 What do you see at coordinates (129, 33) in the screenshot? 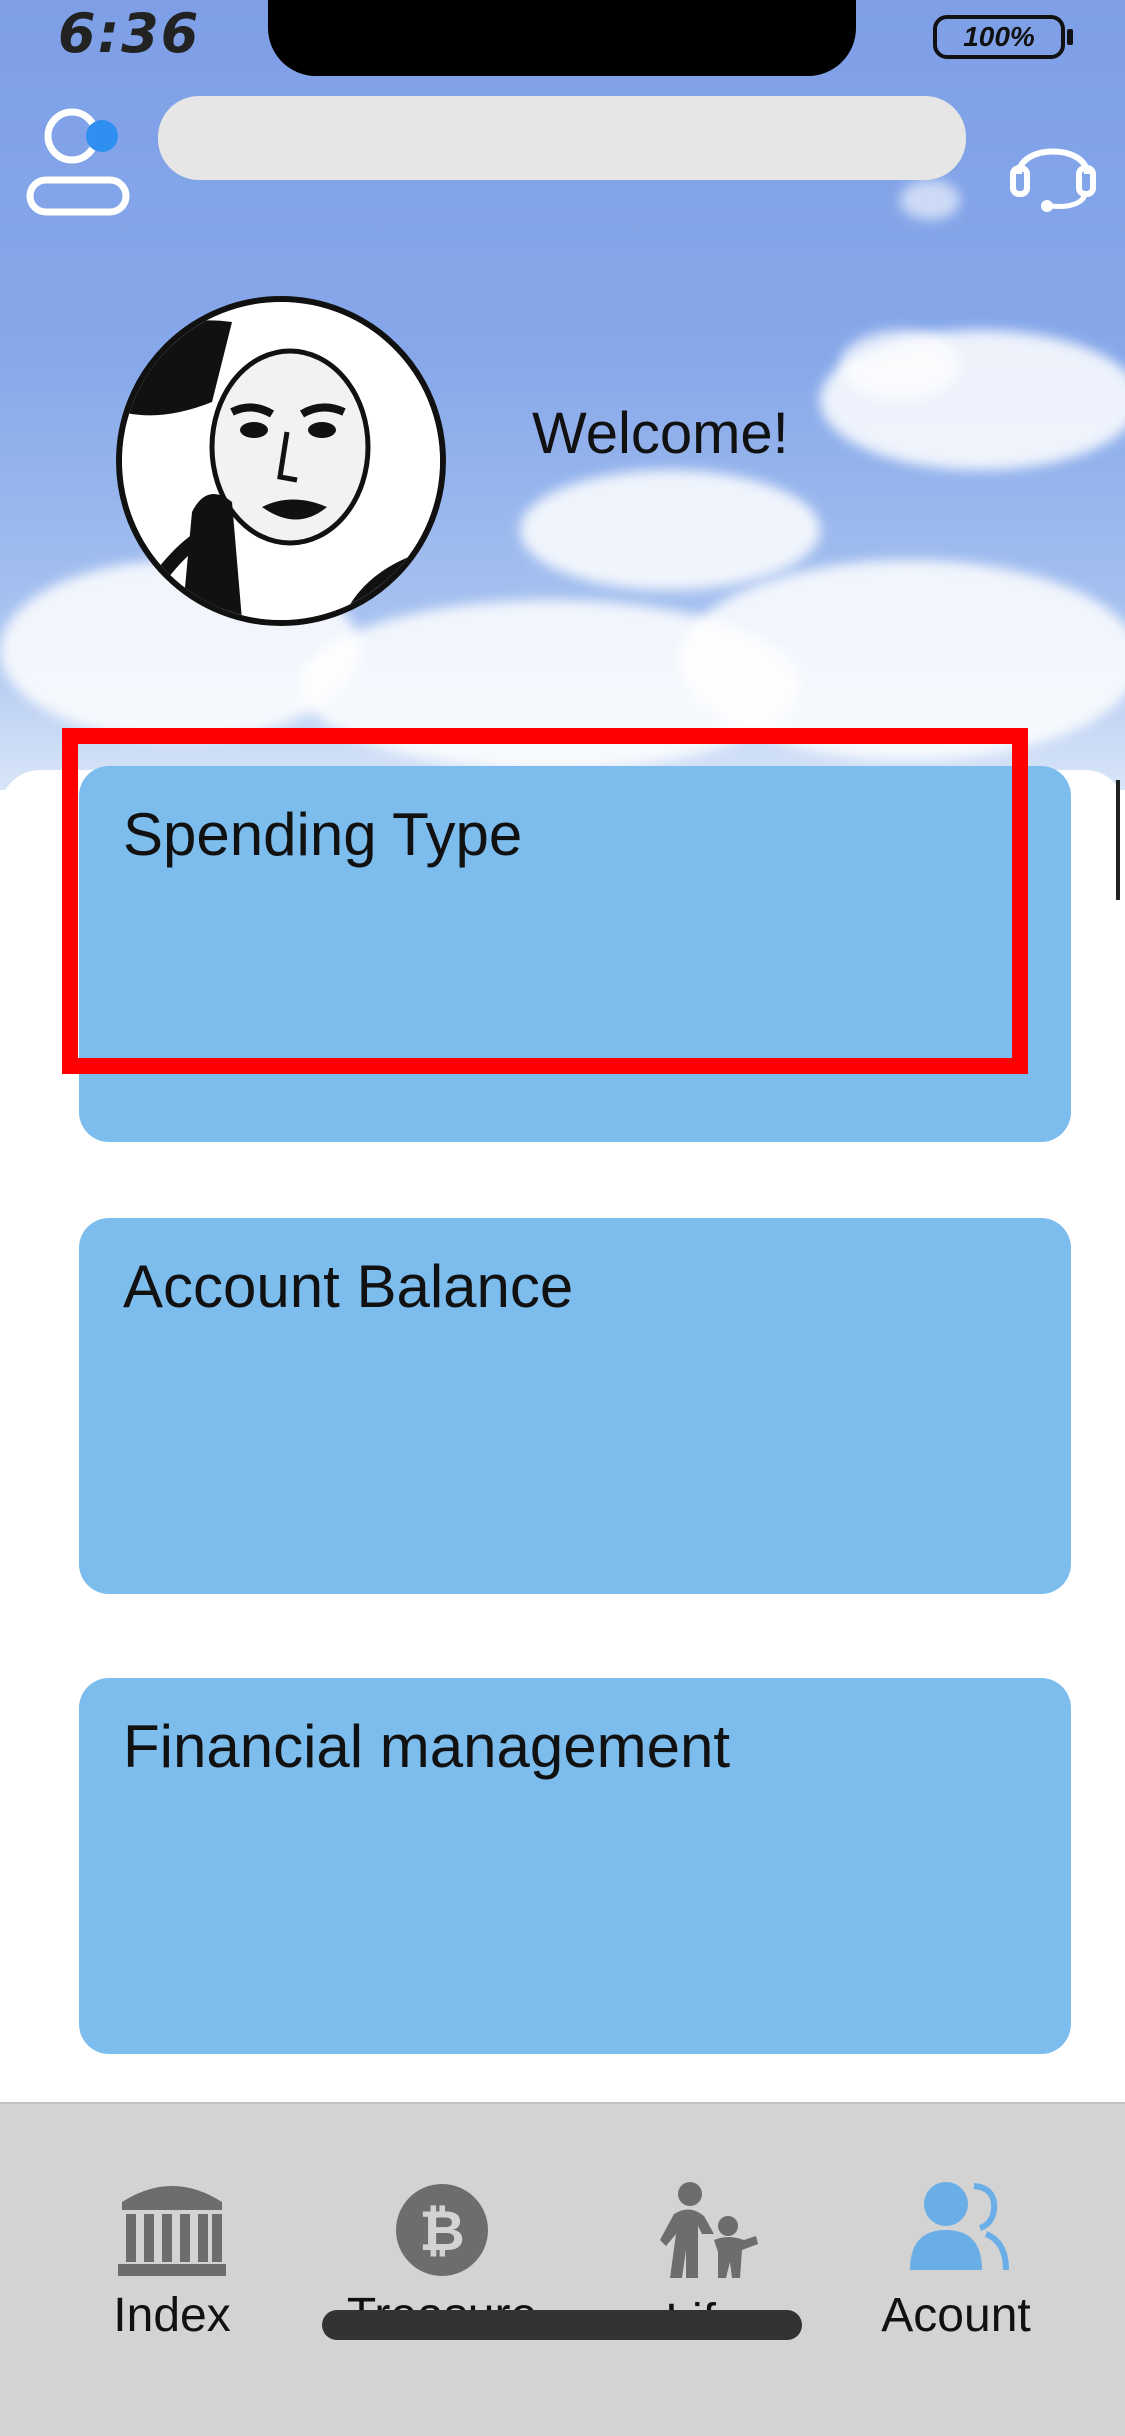
I see `status-time: 6:36` at bounding box center [129, 33].